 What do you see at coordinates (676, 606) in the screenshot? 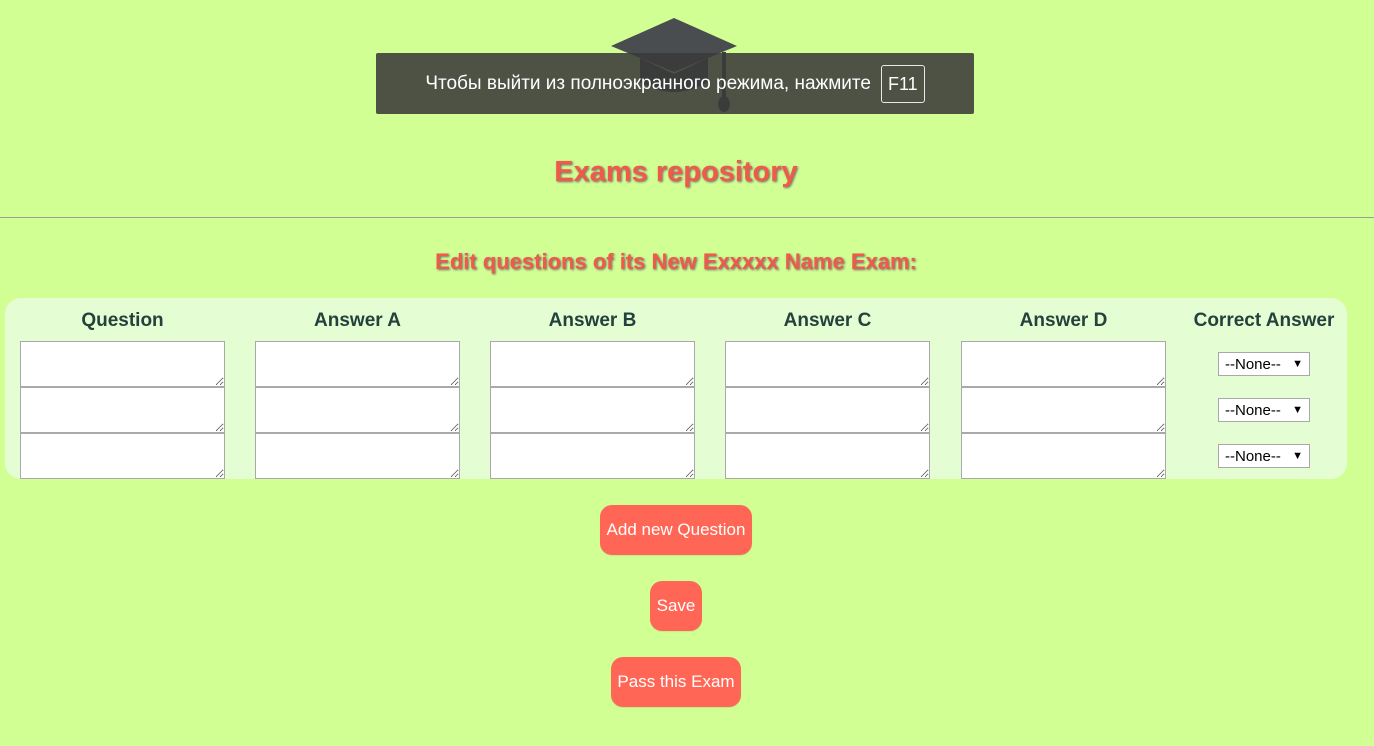
I see `save-button: Save` at bounding box center [676, 606].